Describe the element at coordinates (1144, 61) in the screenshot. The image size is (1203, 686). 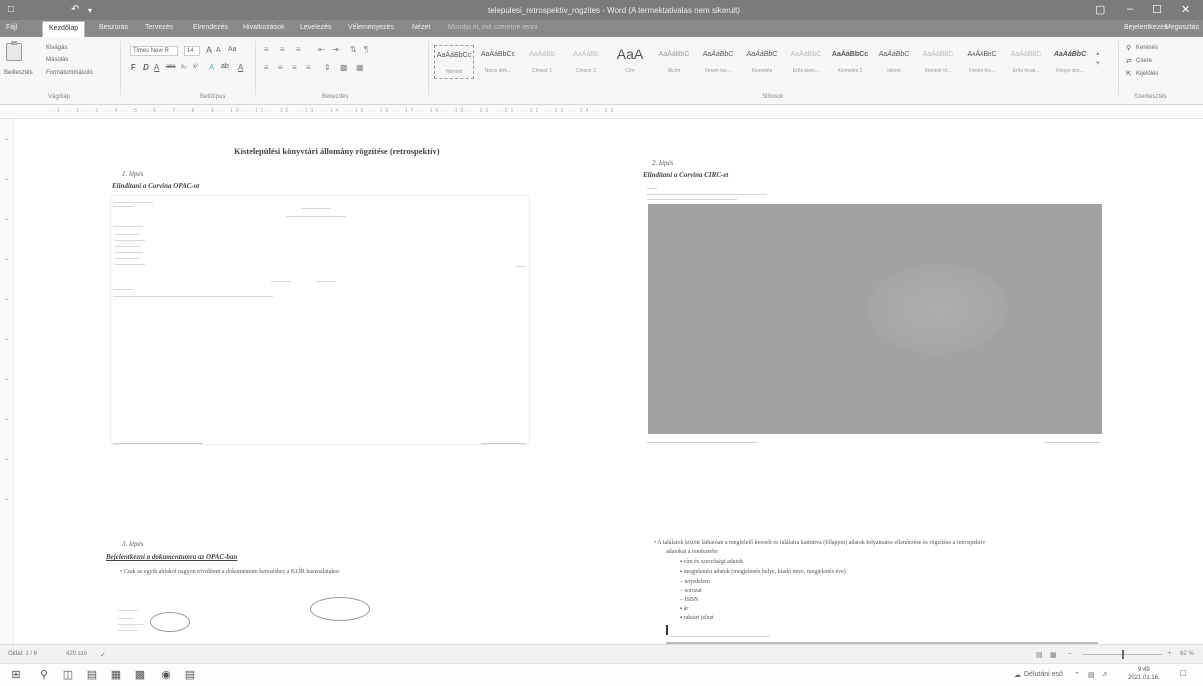
I see `replace-button: Csere` at that location.